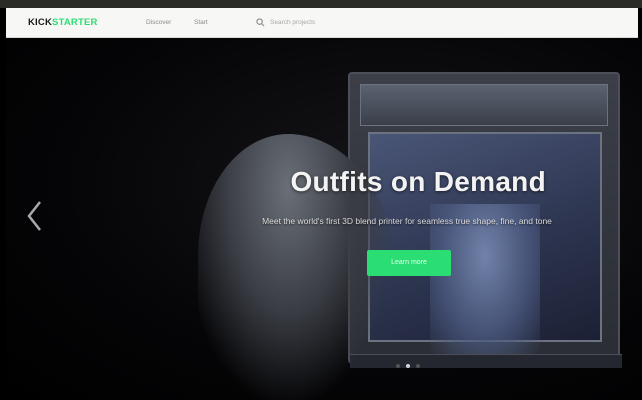 This screenshot has height=400, width=642. Describe the element at coordinates (201, 22) in the screenshot. I see `nav-link-start: Start` at that location.